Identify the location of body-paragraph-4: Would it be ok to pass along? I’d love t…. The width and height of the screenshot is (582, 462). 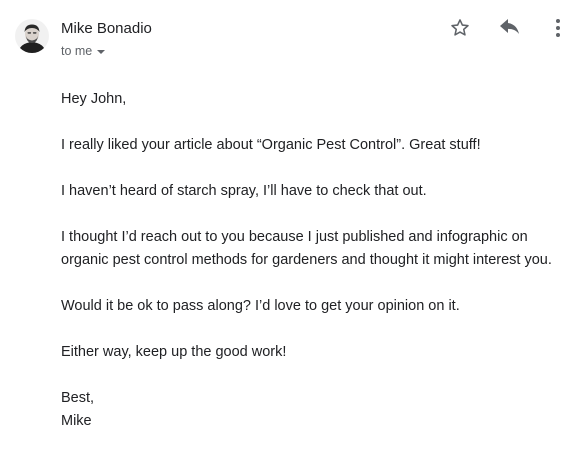
(260, 306).